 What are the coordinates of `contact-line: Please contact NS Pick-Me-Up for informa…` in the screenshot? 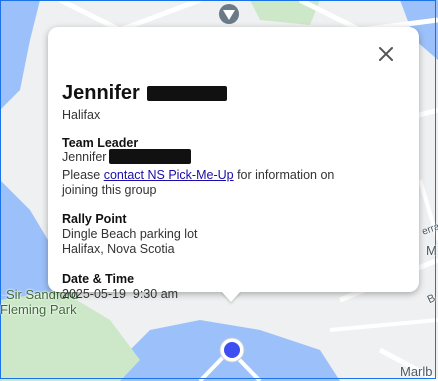 It's located at (198, 175).